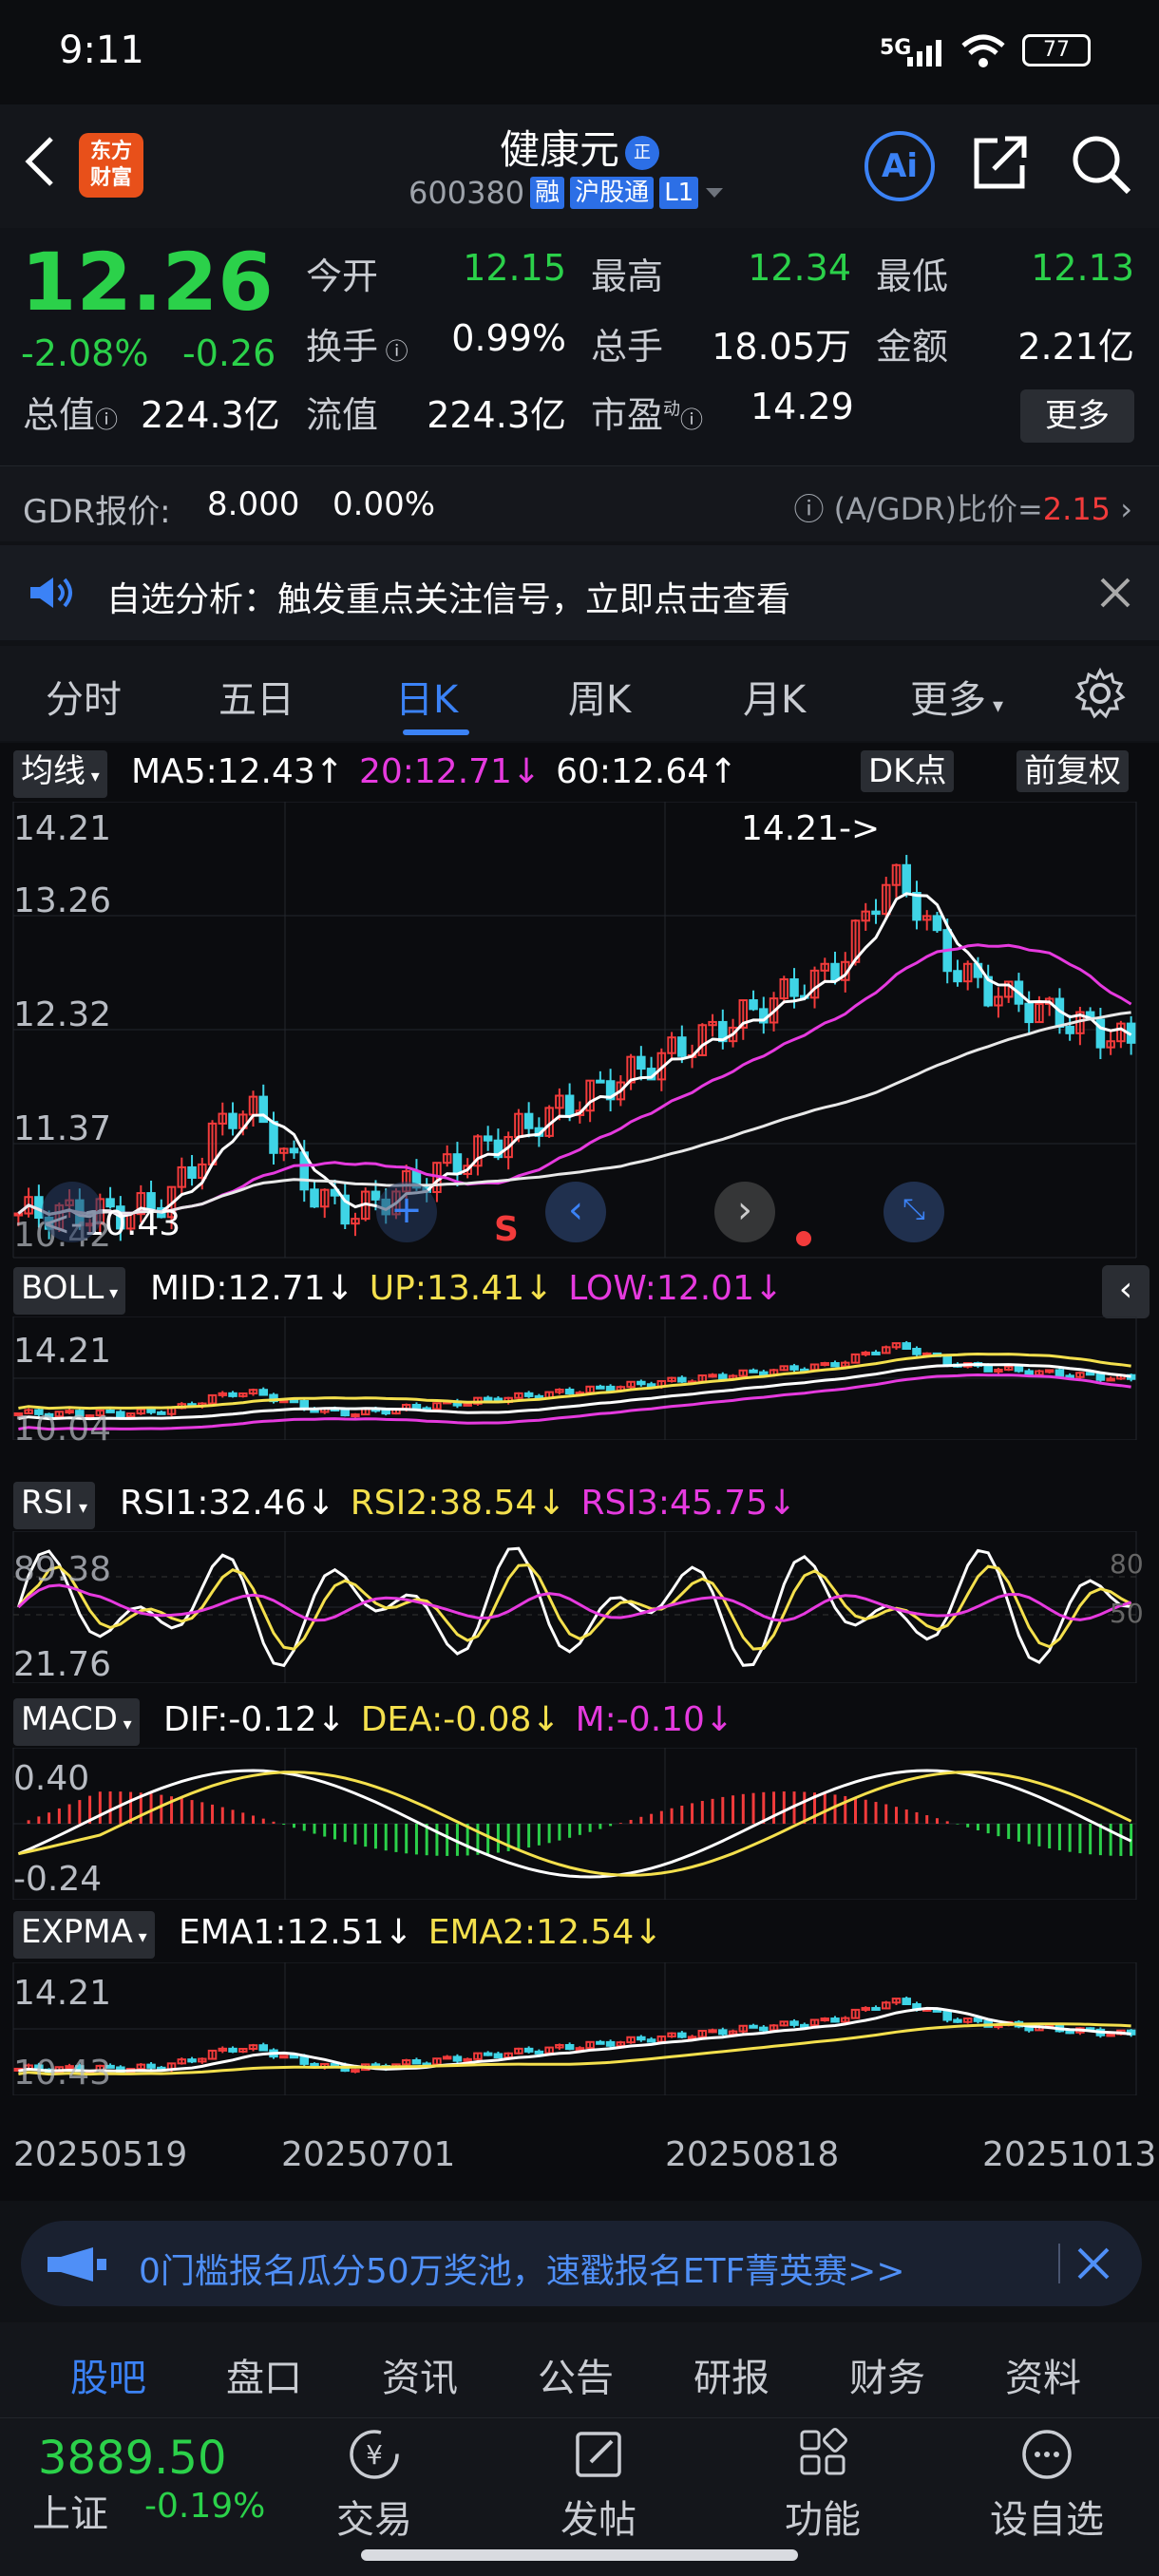 The height and width of the screenshot is (2576, 1159). What do you see at coordinates (384, 504) in the screenshot?
I see `gdr-pct: 0.00%` at bounding box center [384, 504].